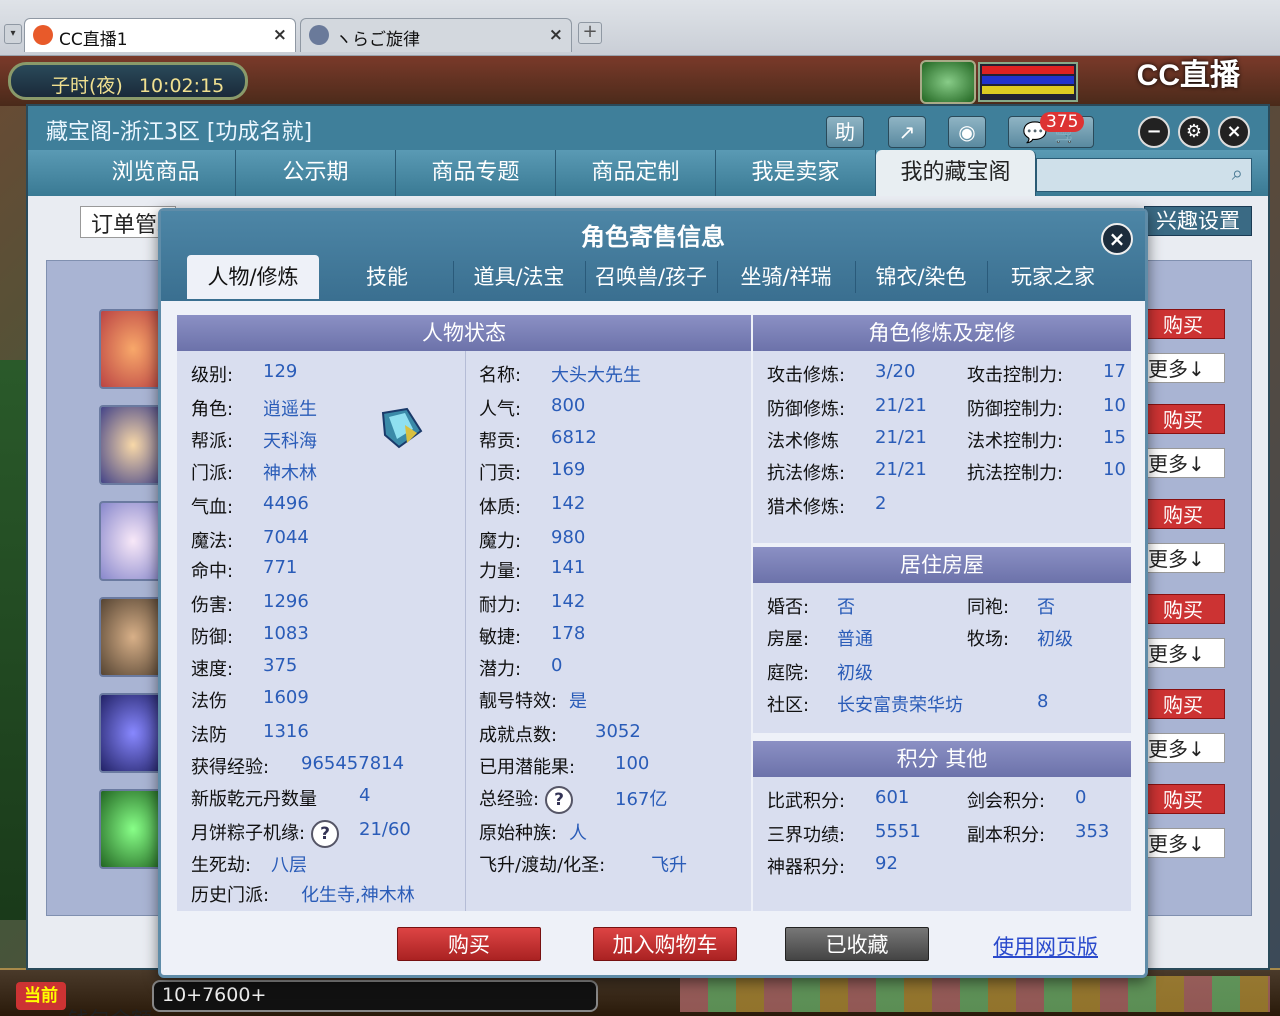 The width and height of the screenshot is (1280, 1016). I want to click on tab-mounts: 坐骑/祥瑞, so click(786, 277).